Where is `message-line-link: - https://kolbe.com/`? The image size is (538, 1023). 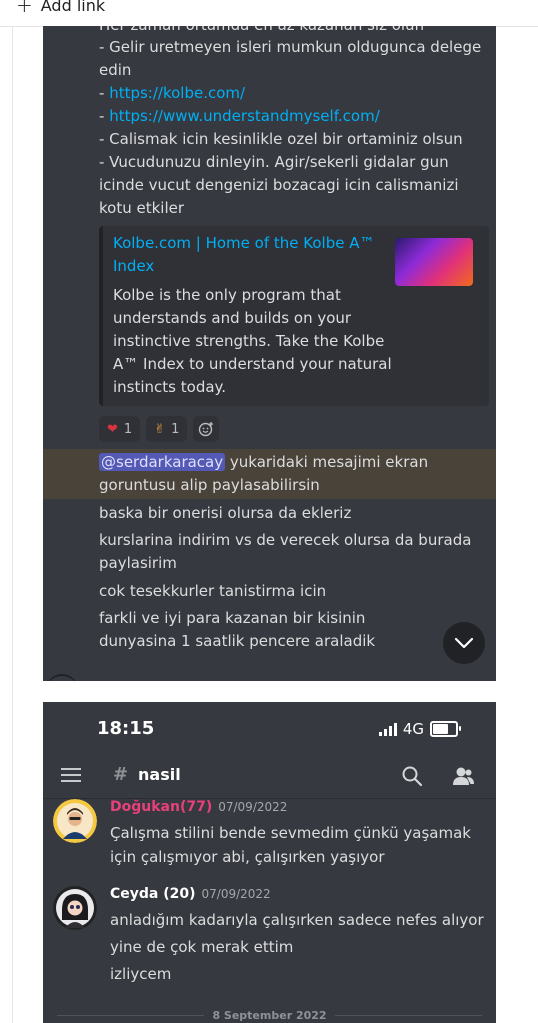 message-line-link: - https://kolbe.com/ is located at coordinates (172, 93).